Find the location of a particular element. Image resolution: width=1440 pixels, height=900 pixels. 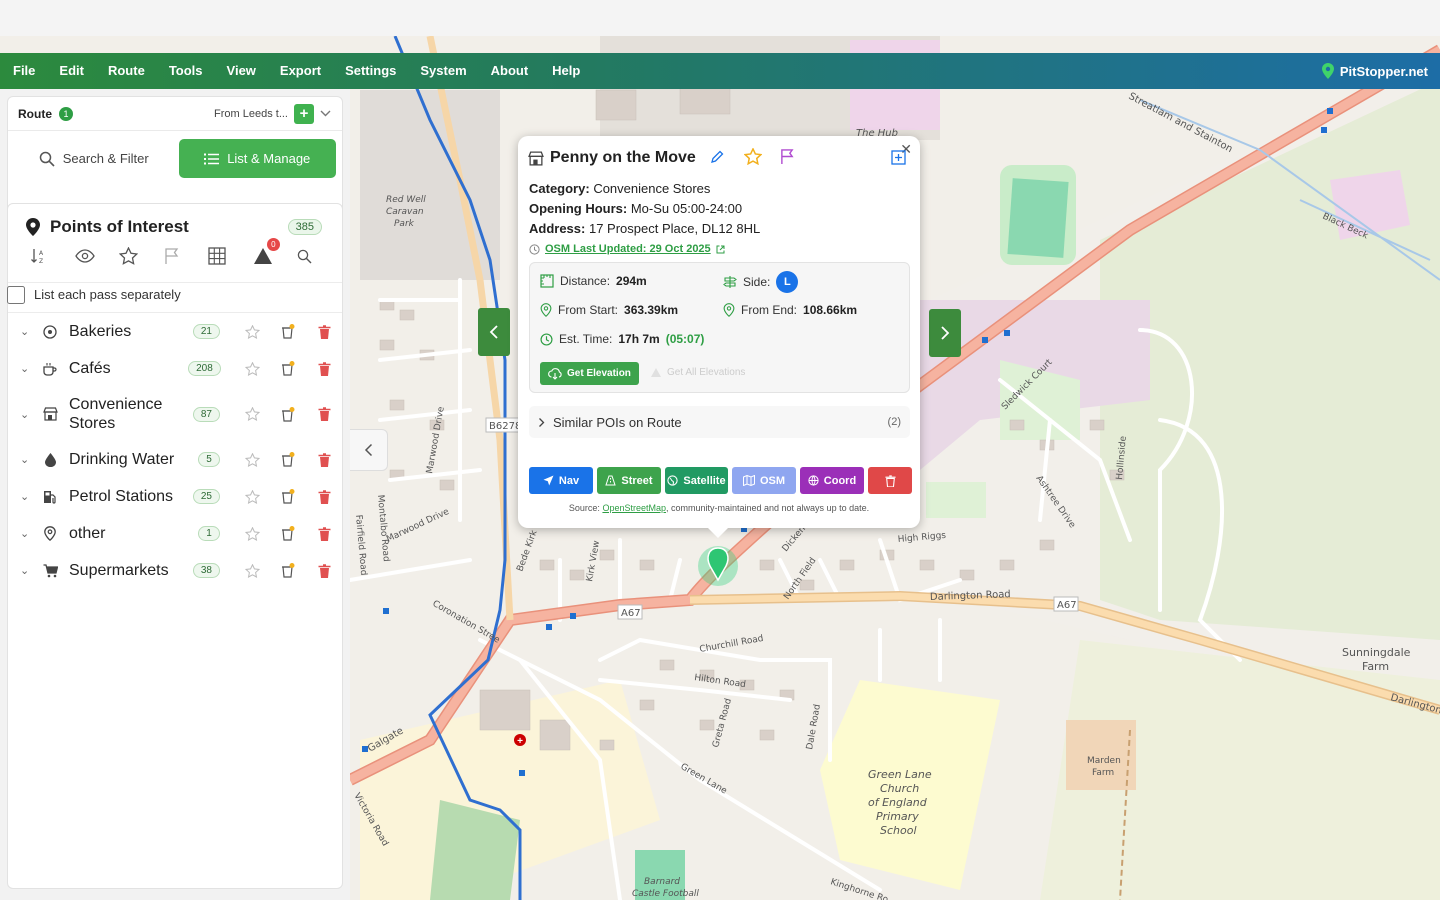

delete-poi-button is located at coordinates (890, 480).